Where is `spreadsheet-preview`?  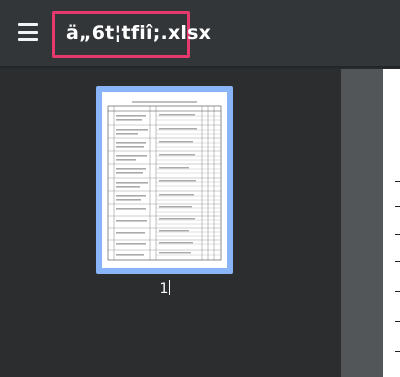
spreadsheet-preview is located at coordinates (164, 180).